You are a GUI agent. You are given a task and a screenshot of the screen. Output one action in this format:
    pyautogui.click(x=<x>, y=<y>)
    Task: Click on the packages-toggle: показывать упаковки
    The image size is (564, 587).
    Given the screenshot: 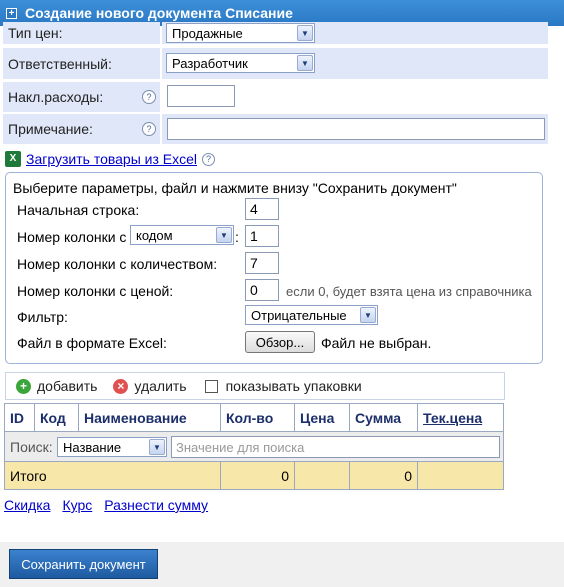 What is the action you would take?
    pyautogui.click(x=283, y=386)
    